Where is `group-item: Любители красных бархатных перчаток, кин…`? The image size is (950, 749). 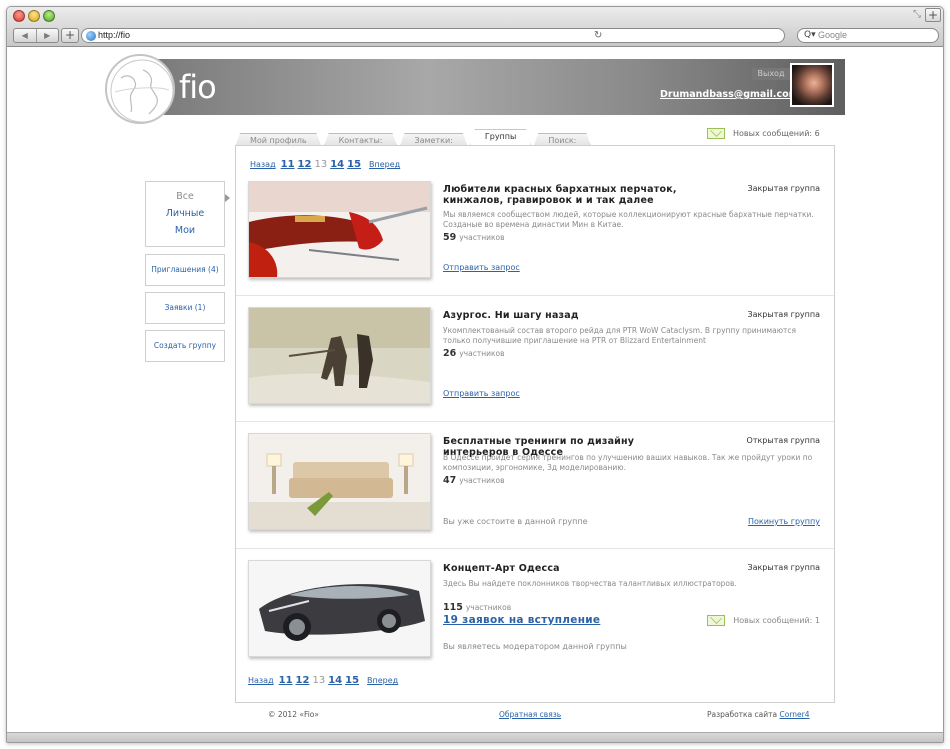 group-item: Любители красных бархатных перчаток, кин… is located at coordinates (535, 233).